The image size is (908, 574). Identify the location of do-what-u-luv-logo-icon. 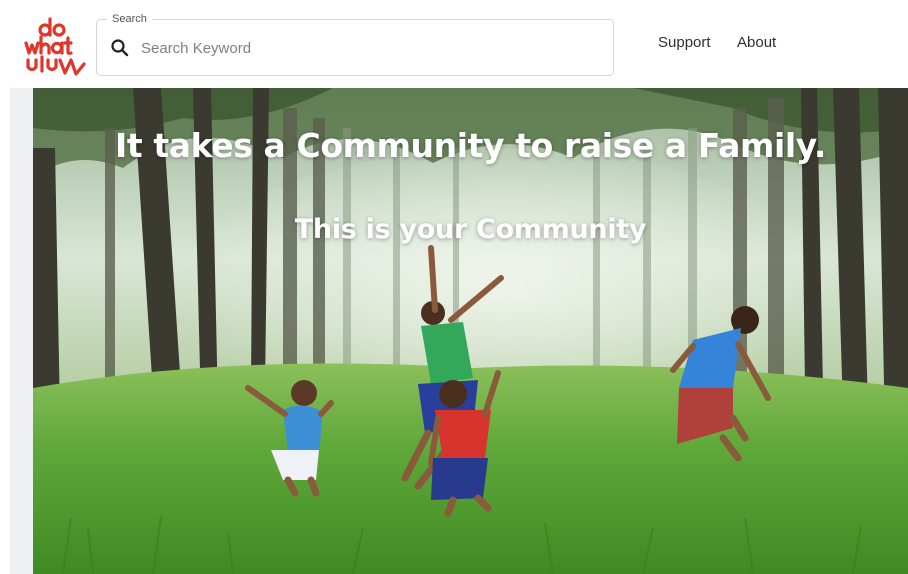
(55, 46).